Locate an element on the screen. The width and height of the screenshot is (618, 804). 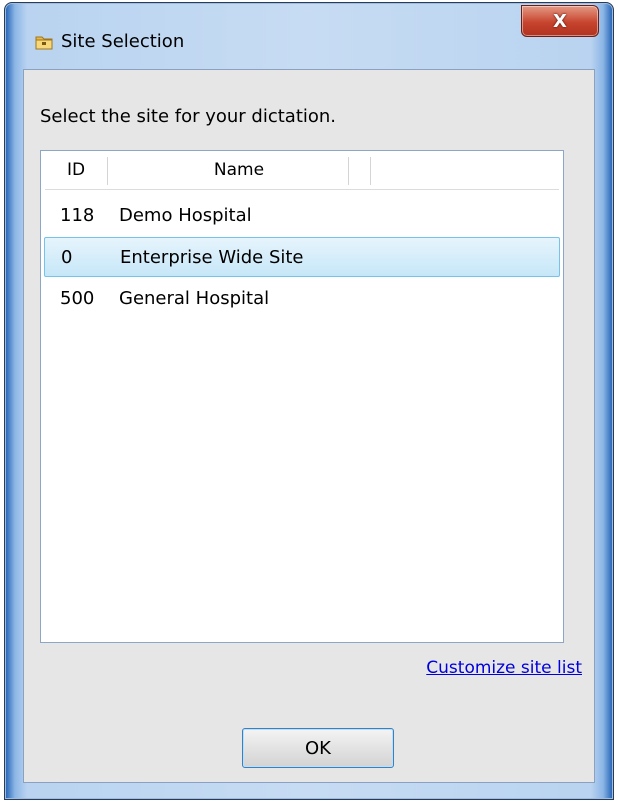
customize-site-list-link: Customize site list is located at coordinates (504, 668).